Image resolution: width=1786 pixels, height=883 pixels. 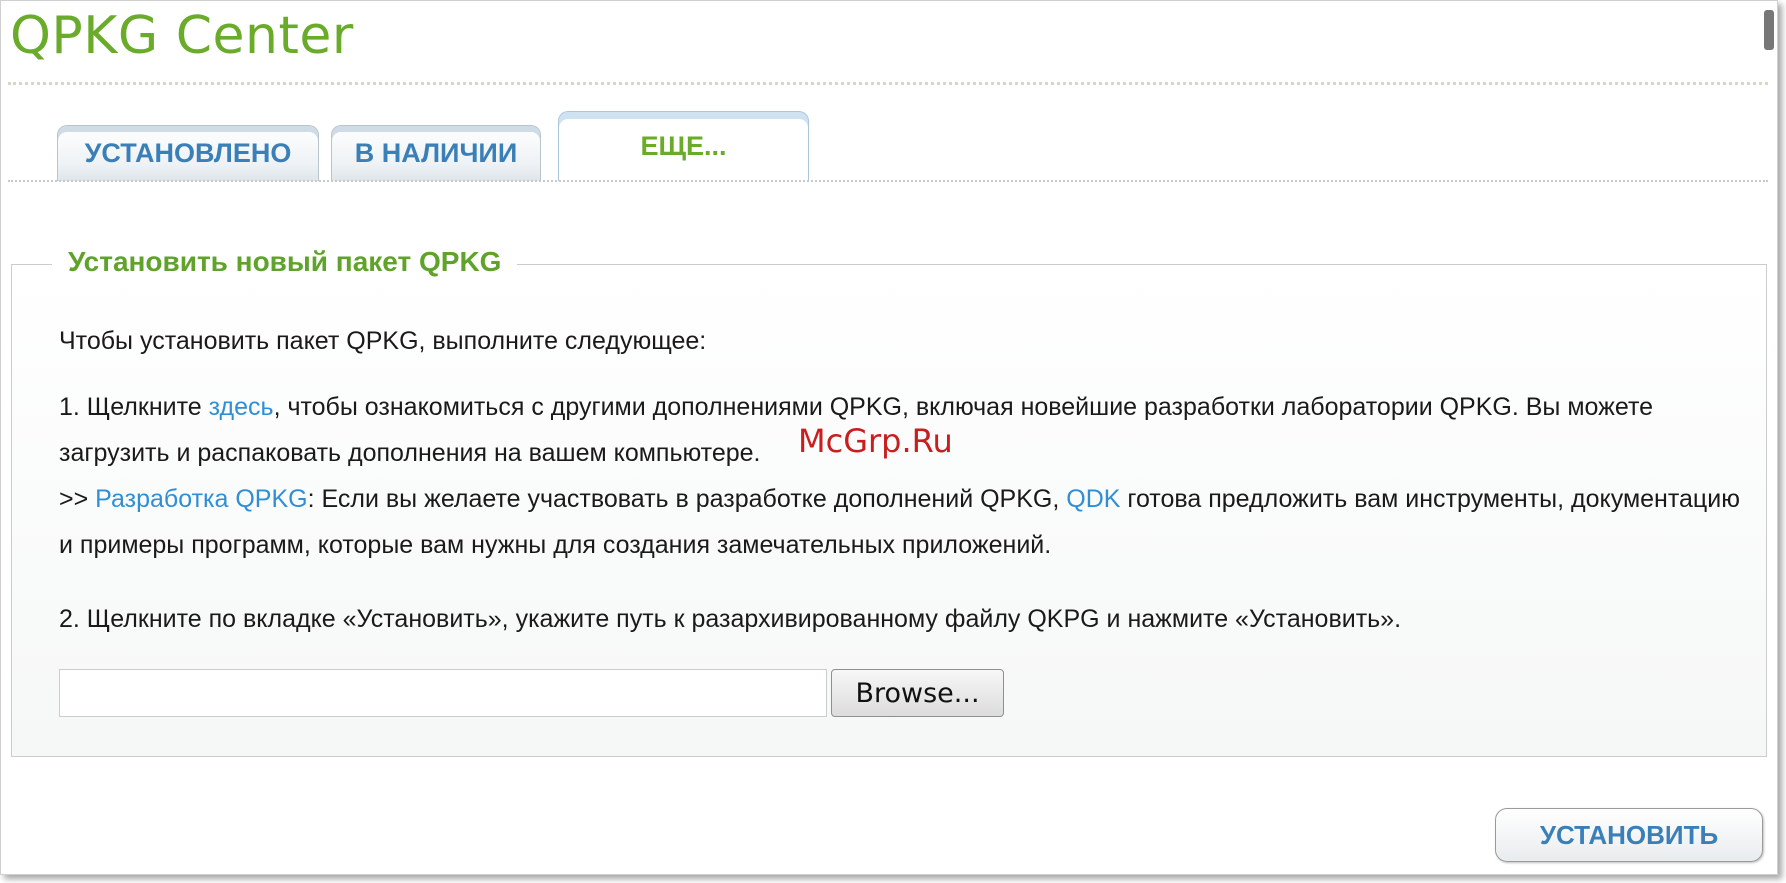 I want to click on step1-prefix: 1. Щелкните, so click(x=134, y=407).